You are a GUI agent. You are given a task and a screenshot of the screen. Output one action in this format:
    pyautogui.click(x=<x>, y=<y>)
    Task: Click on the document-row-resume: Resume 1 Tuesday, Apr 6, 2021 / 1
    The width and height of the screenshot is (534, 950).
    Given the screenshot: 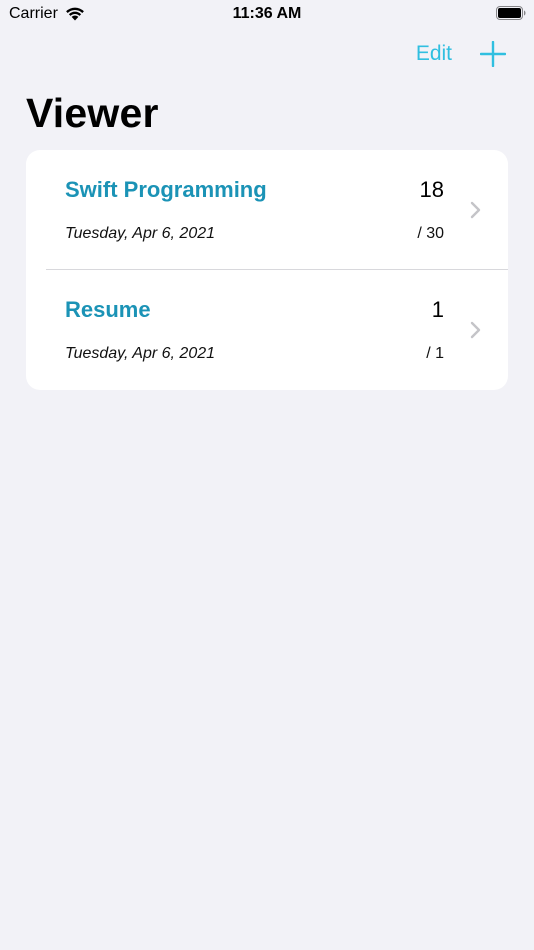 What is the action you would take?
    pyautogui.click(x=267, y=330)
    